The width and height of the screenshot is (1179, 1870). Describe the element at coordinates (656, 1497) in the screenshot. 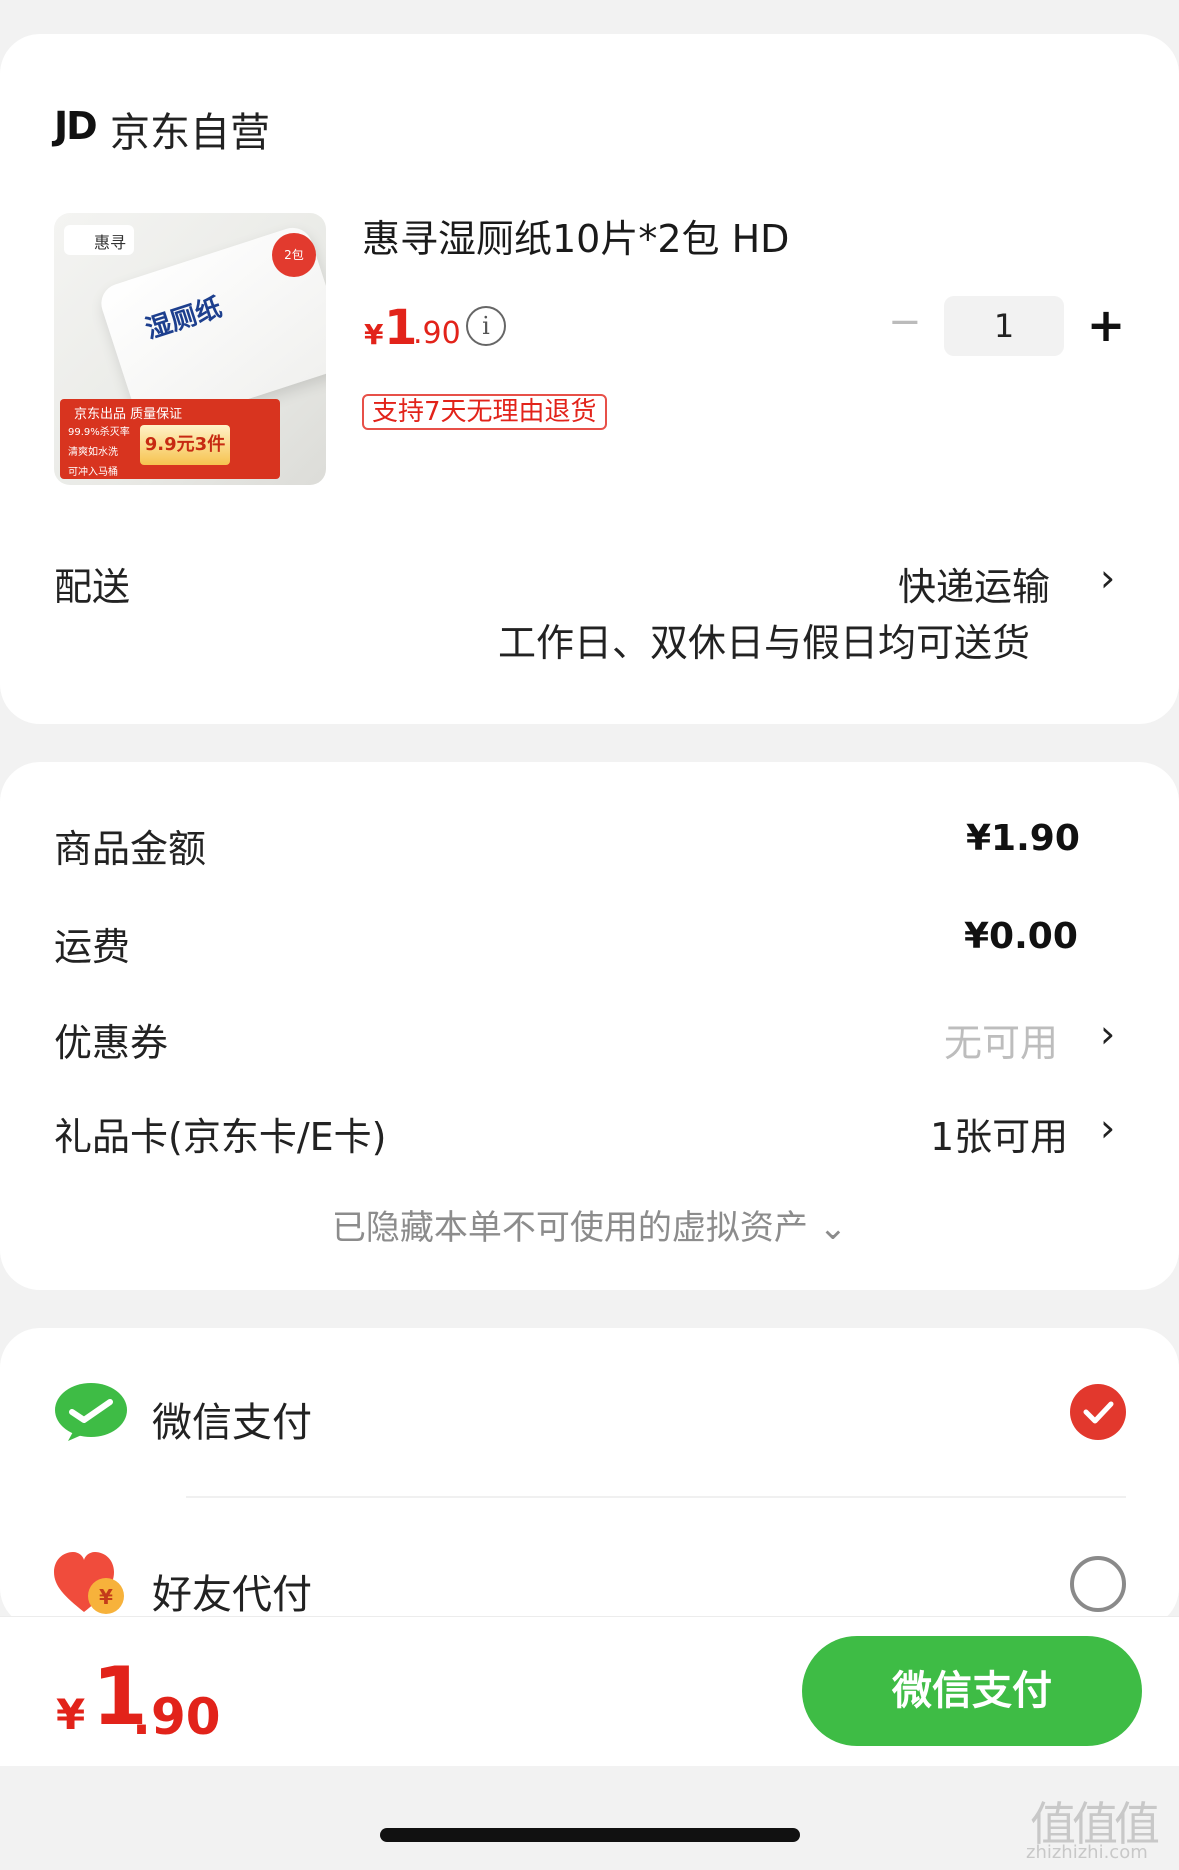

I see `payment-divider` at that location.